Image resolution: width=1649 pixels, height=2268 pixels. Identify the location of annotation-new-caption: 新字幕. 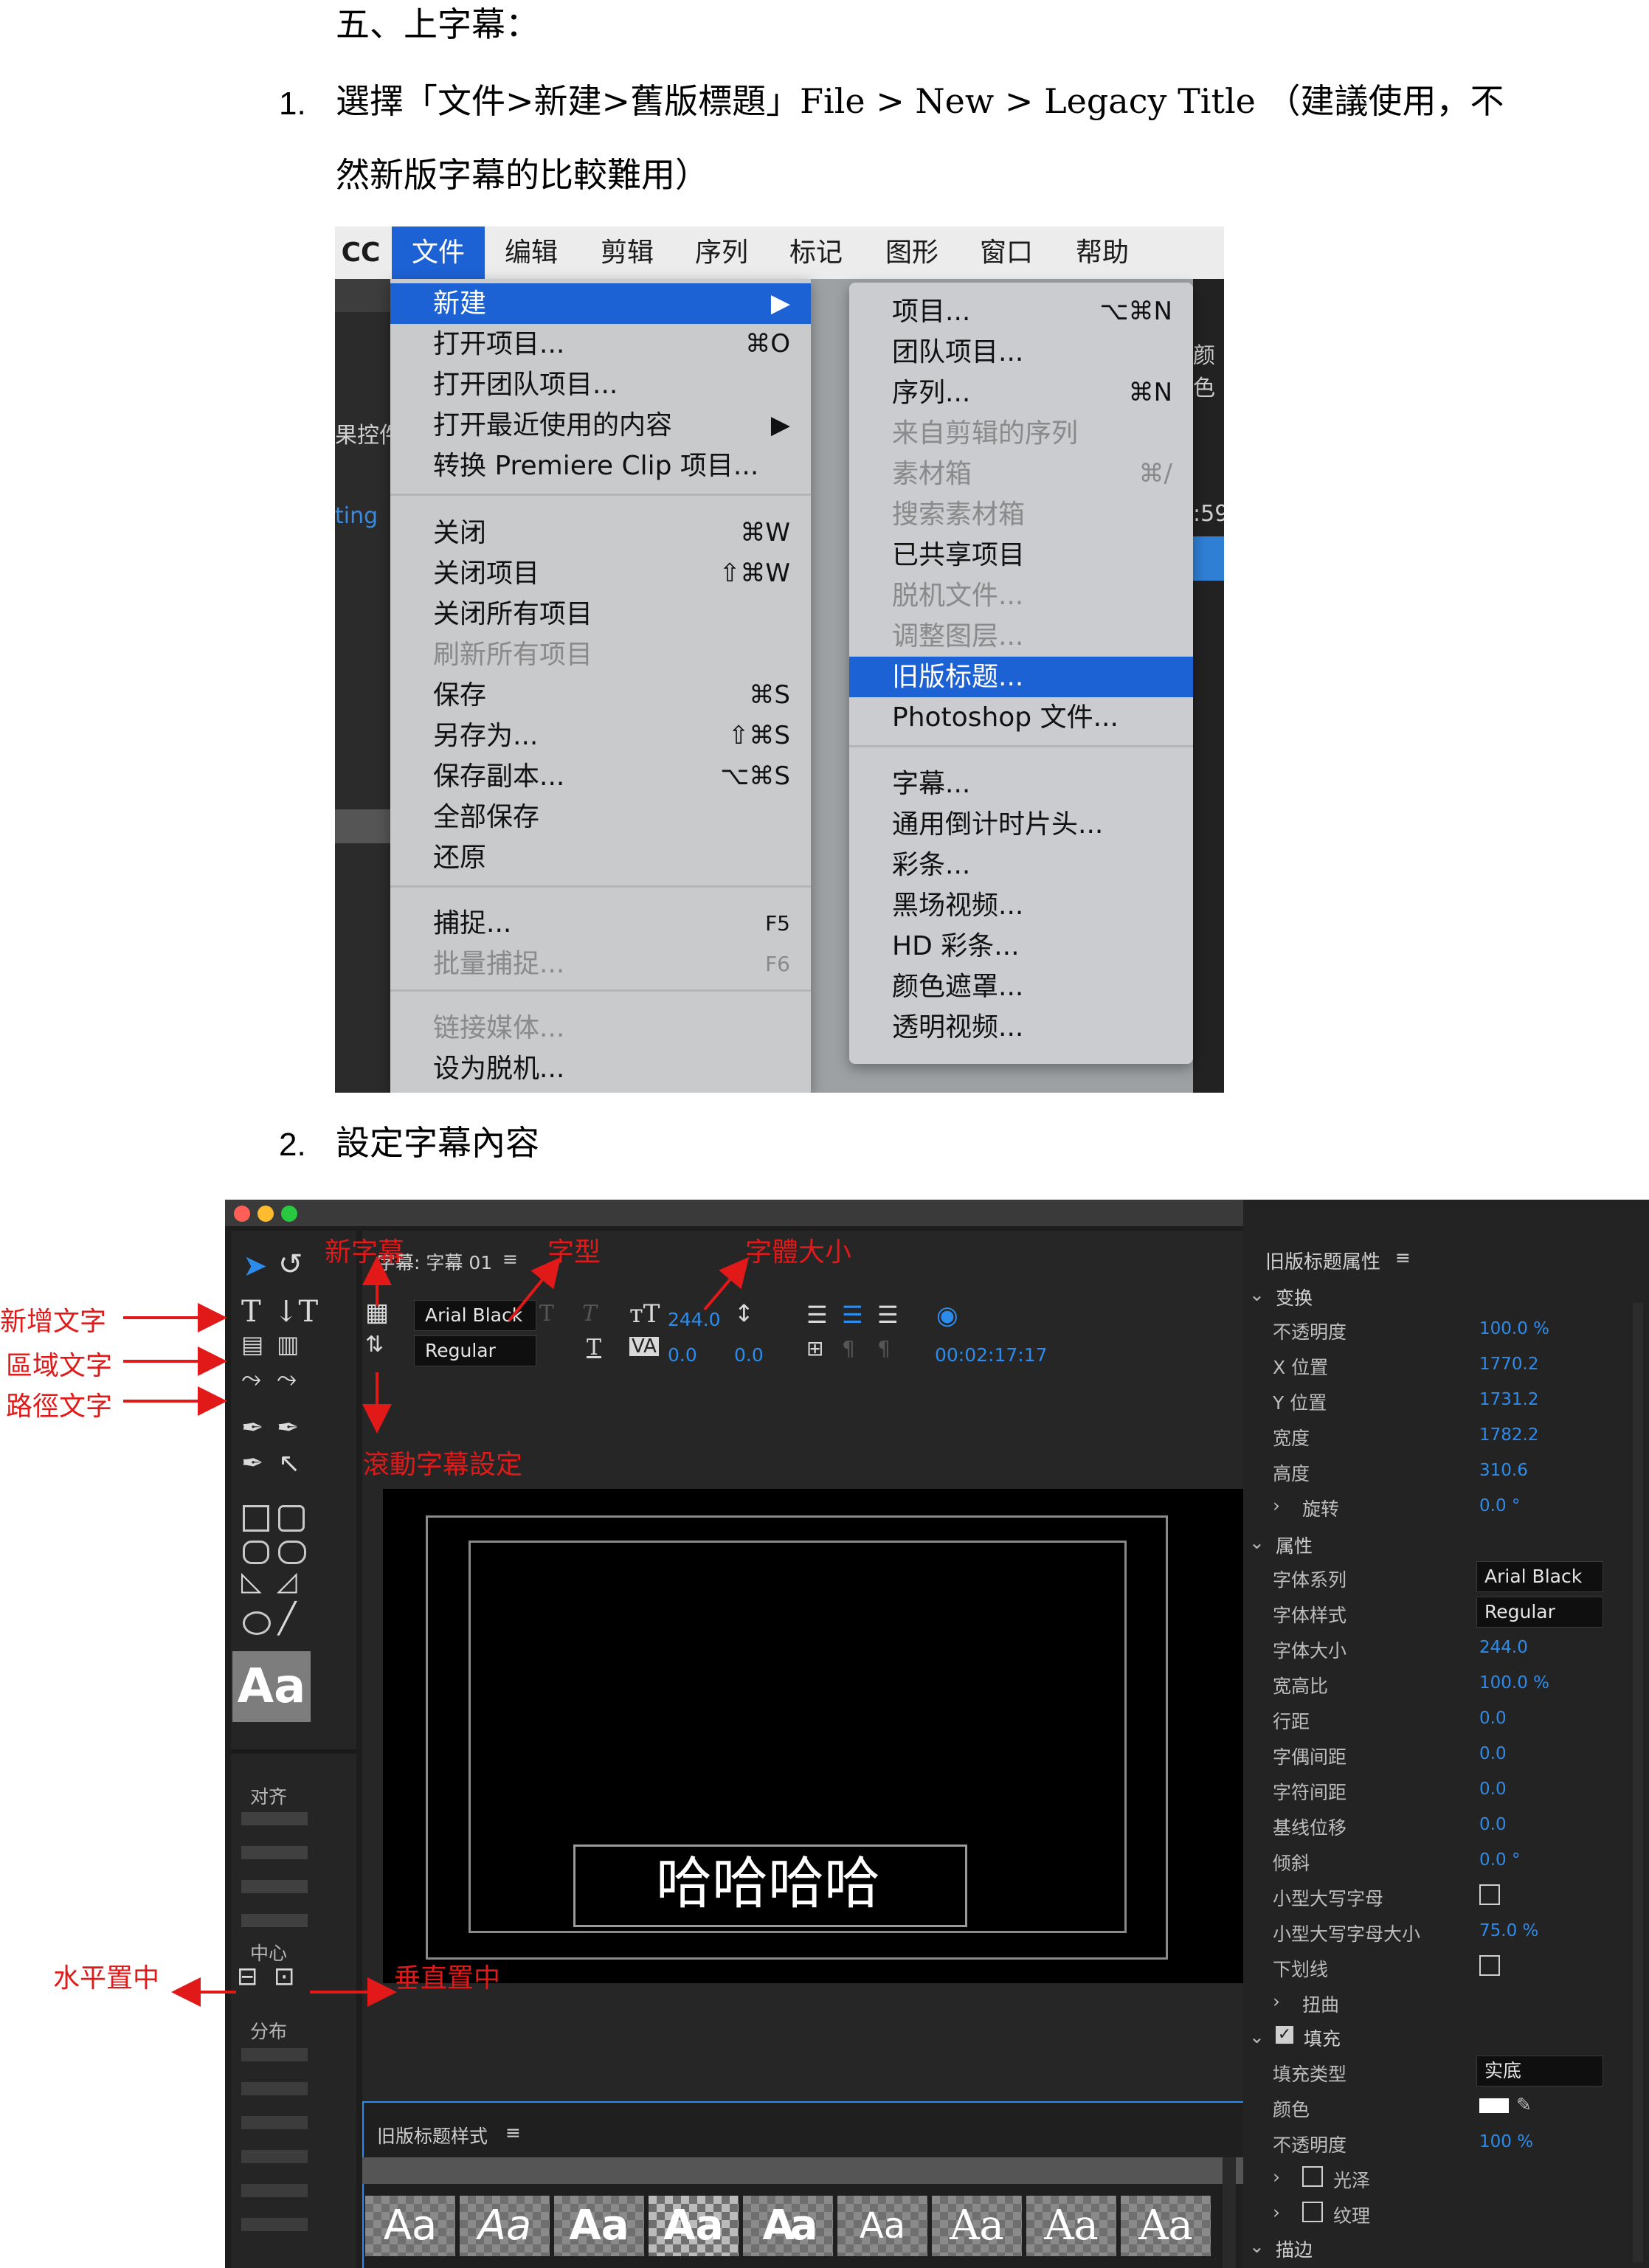
(365, 1252).